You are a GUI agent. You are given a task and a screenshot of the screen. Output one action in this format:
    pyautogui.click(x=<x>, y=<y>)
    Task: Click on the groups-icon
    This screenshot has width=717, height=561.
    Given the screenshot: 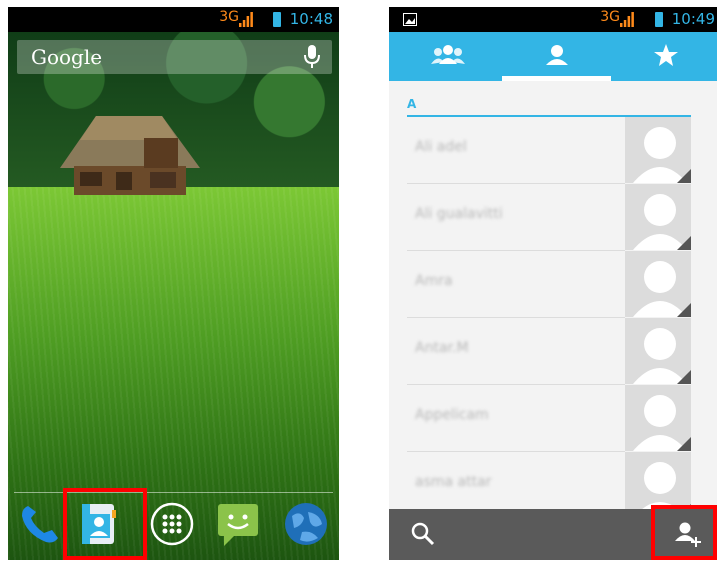 What is the action you would take?
    pyautogui.click(x=447, y=54)
    